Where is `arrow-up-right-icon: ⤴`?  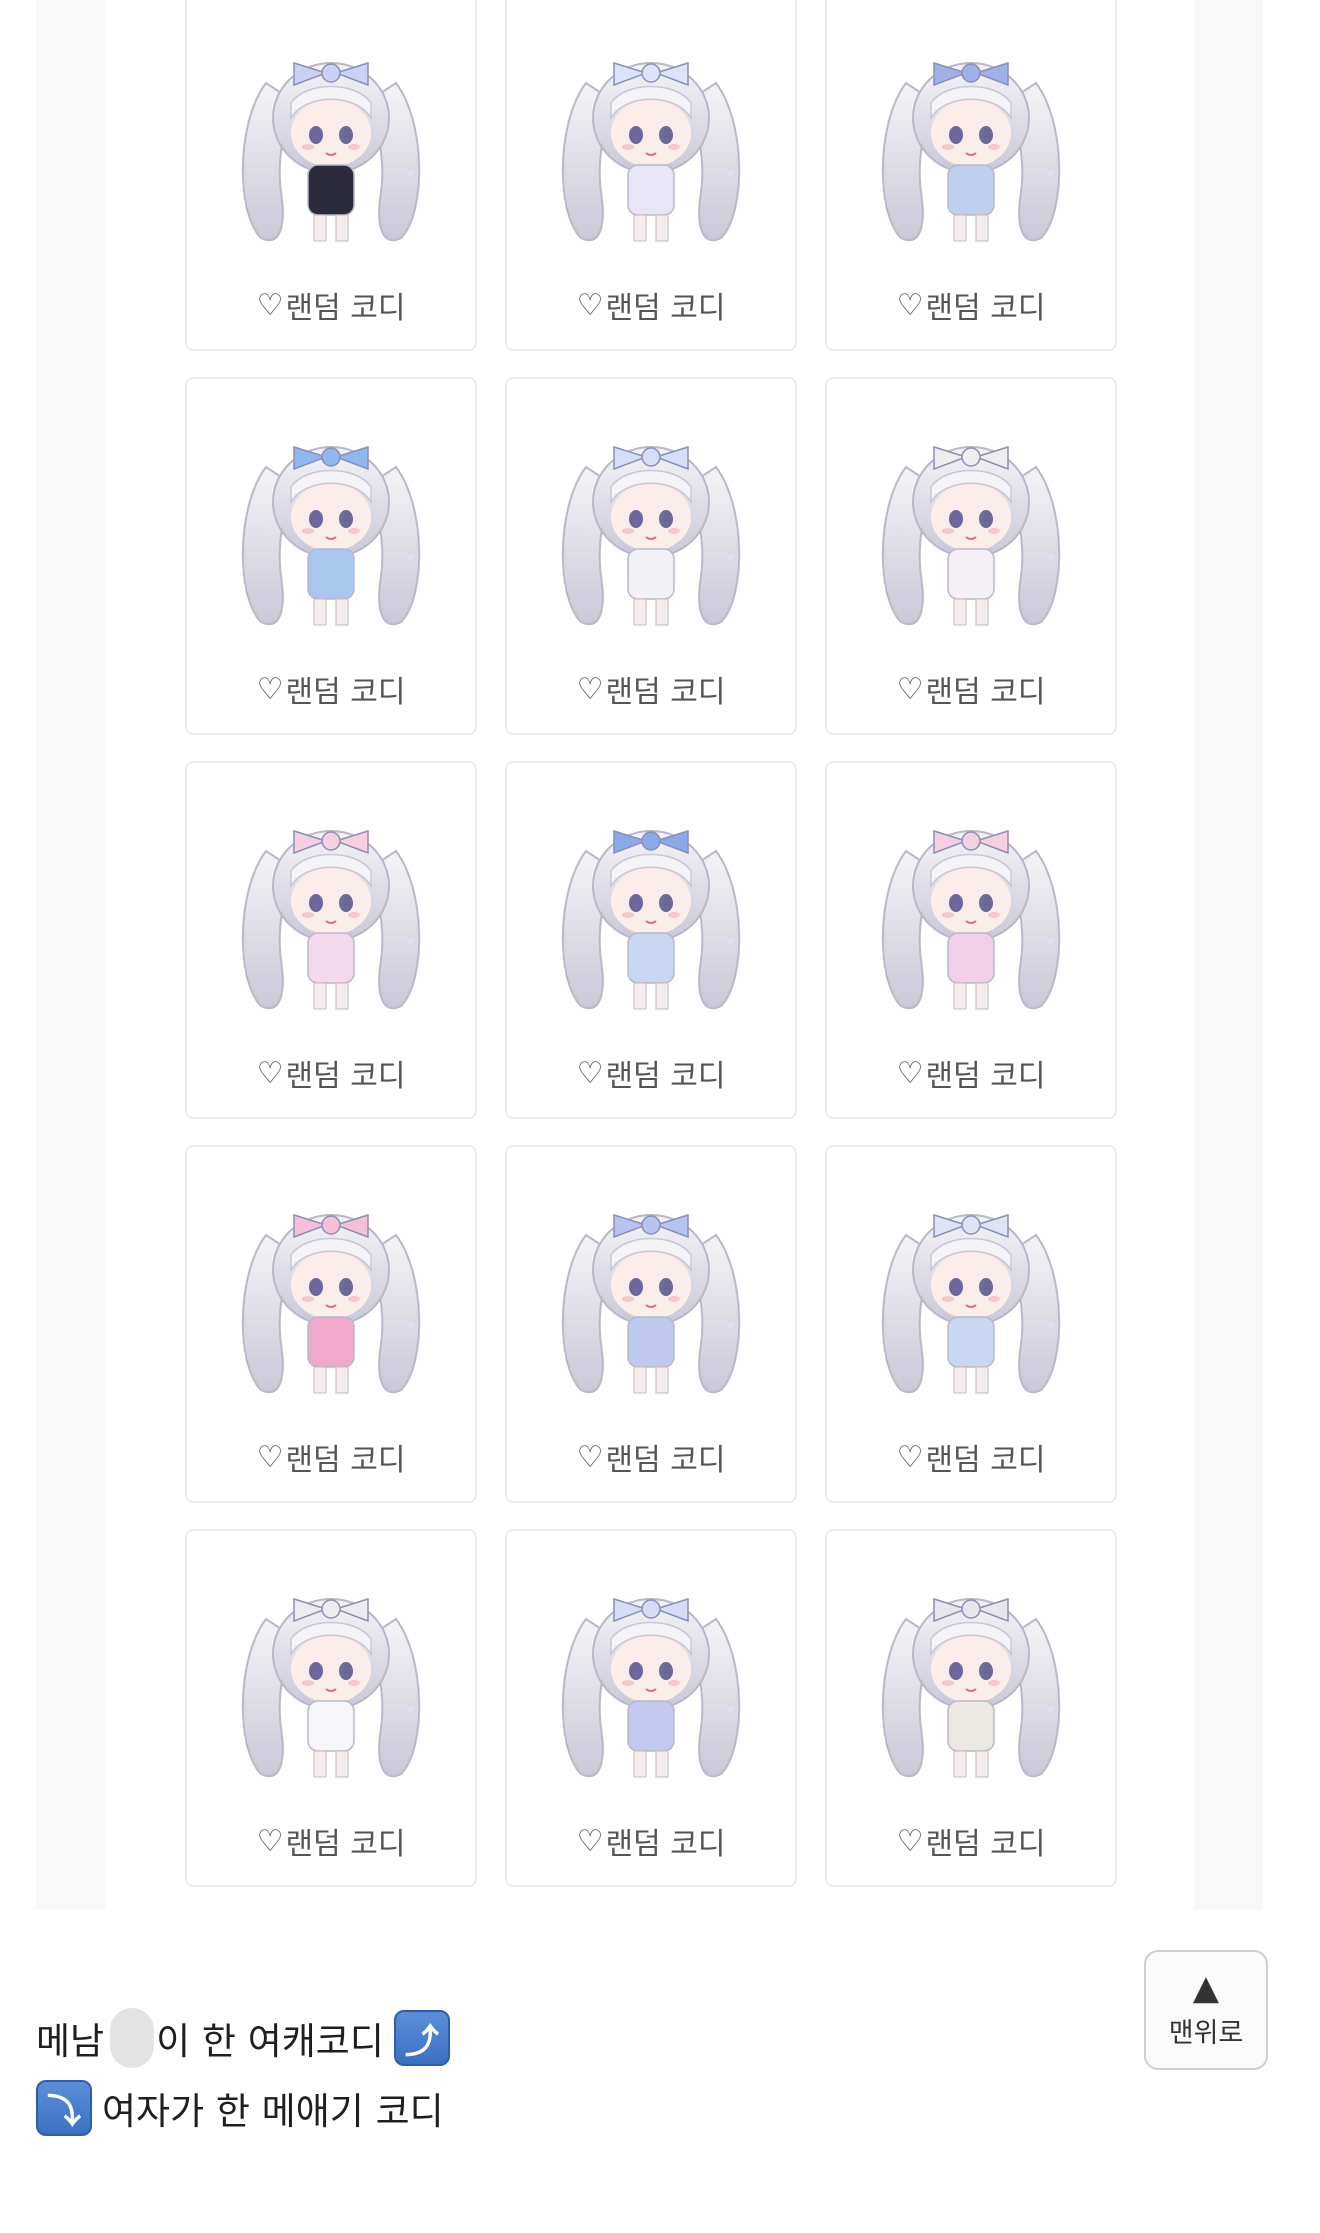
arrow-up-right-icon: ⤴ is located at coordinates (421, 2038).